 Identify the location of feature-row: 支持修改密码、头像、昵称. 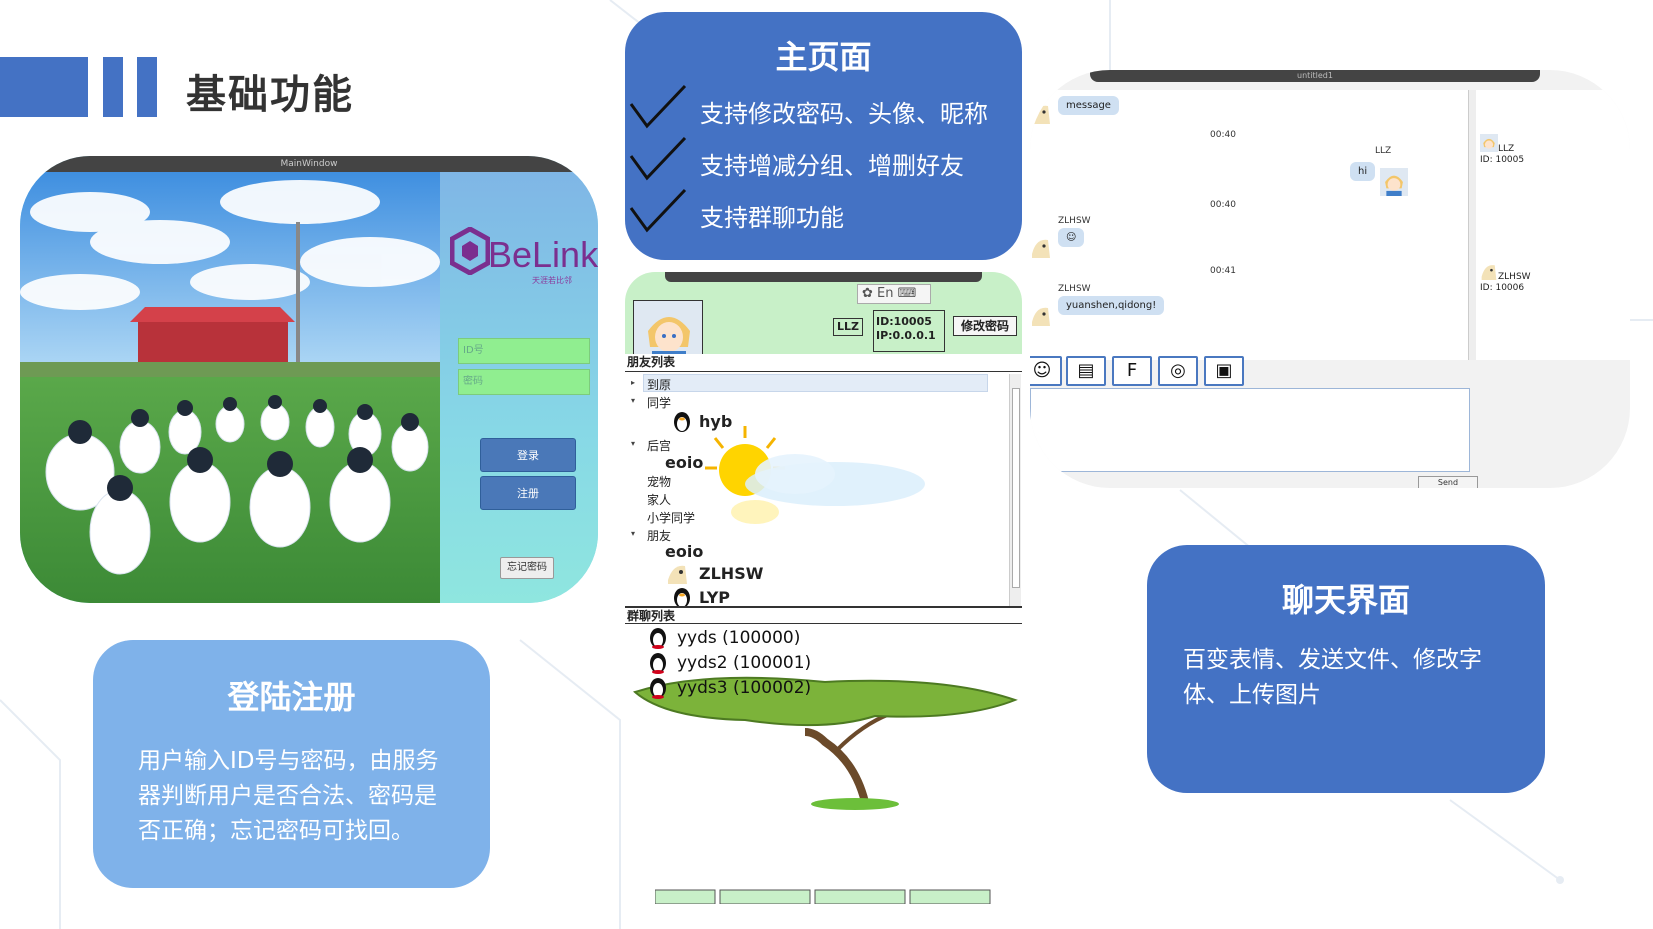
(823, 108).